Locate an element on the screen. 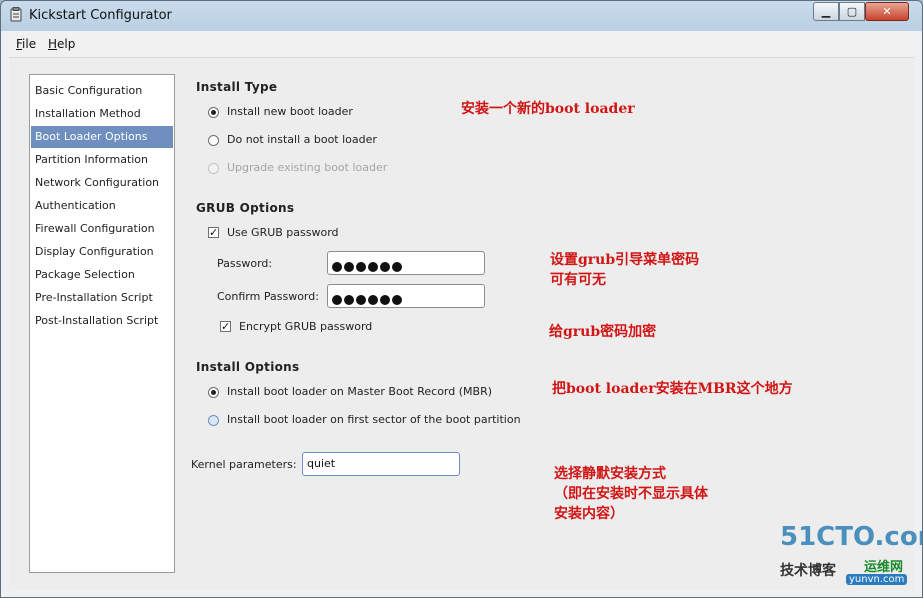  encrypt-grub-password-label: Encrypt GRUB password is located at coordinates (305, 326).